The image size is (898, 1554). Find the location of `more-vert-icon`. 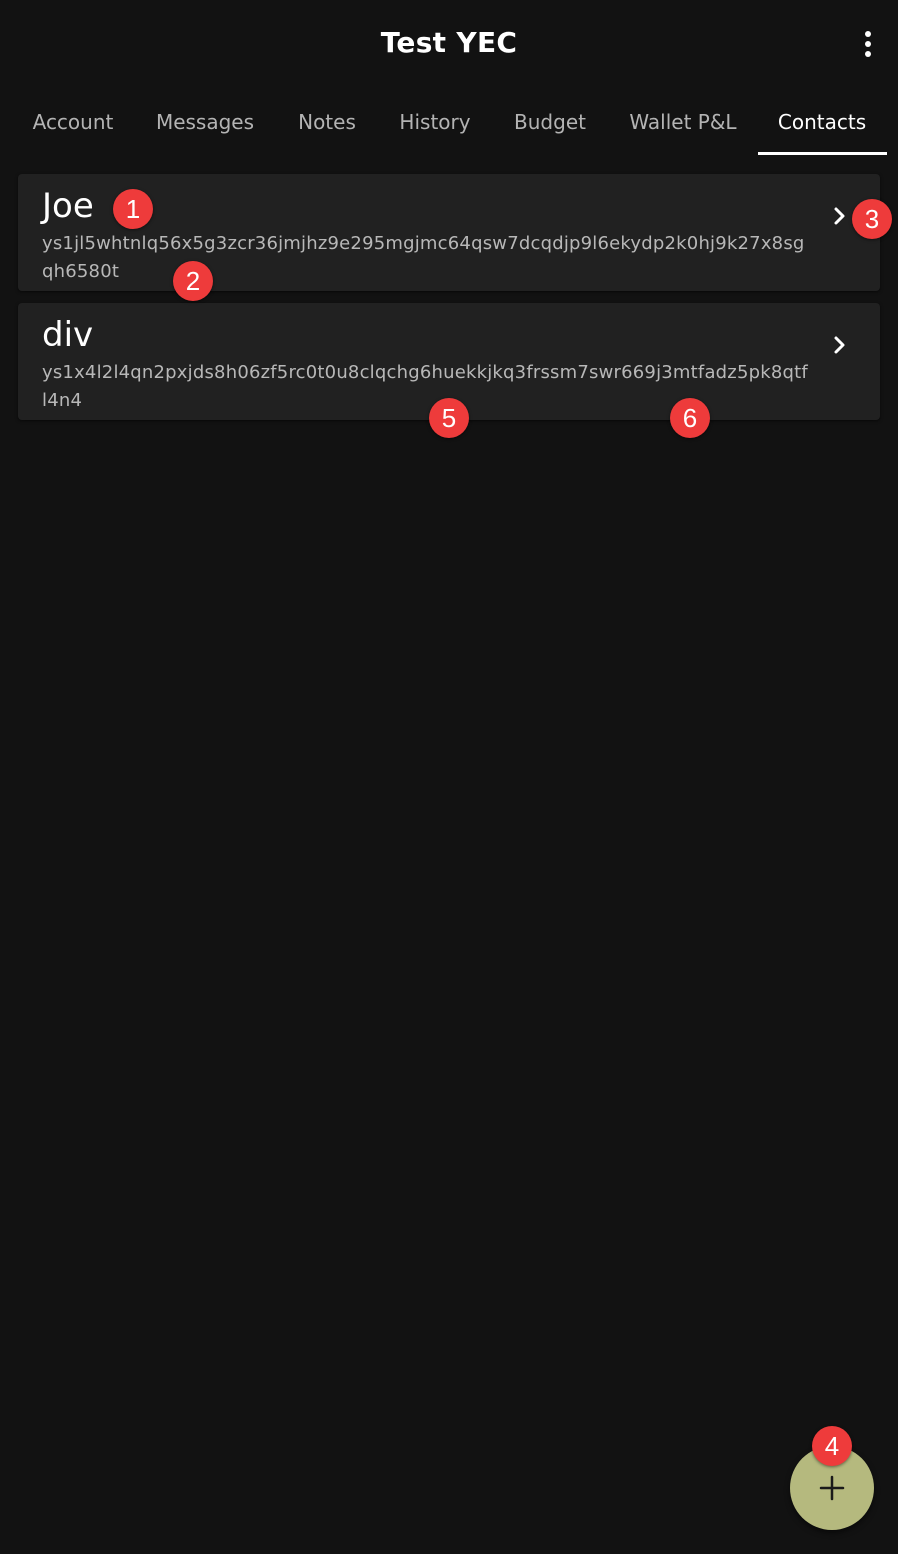

more-vert-icon is located at coordinates (868, 44).